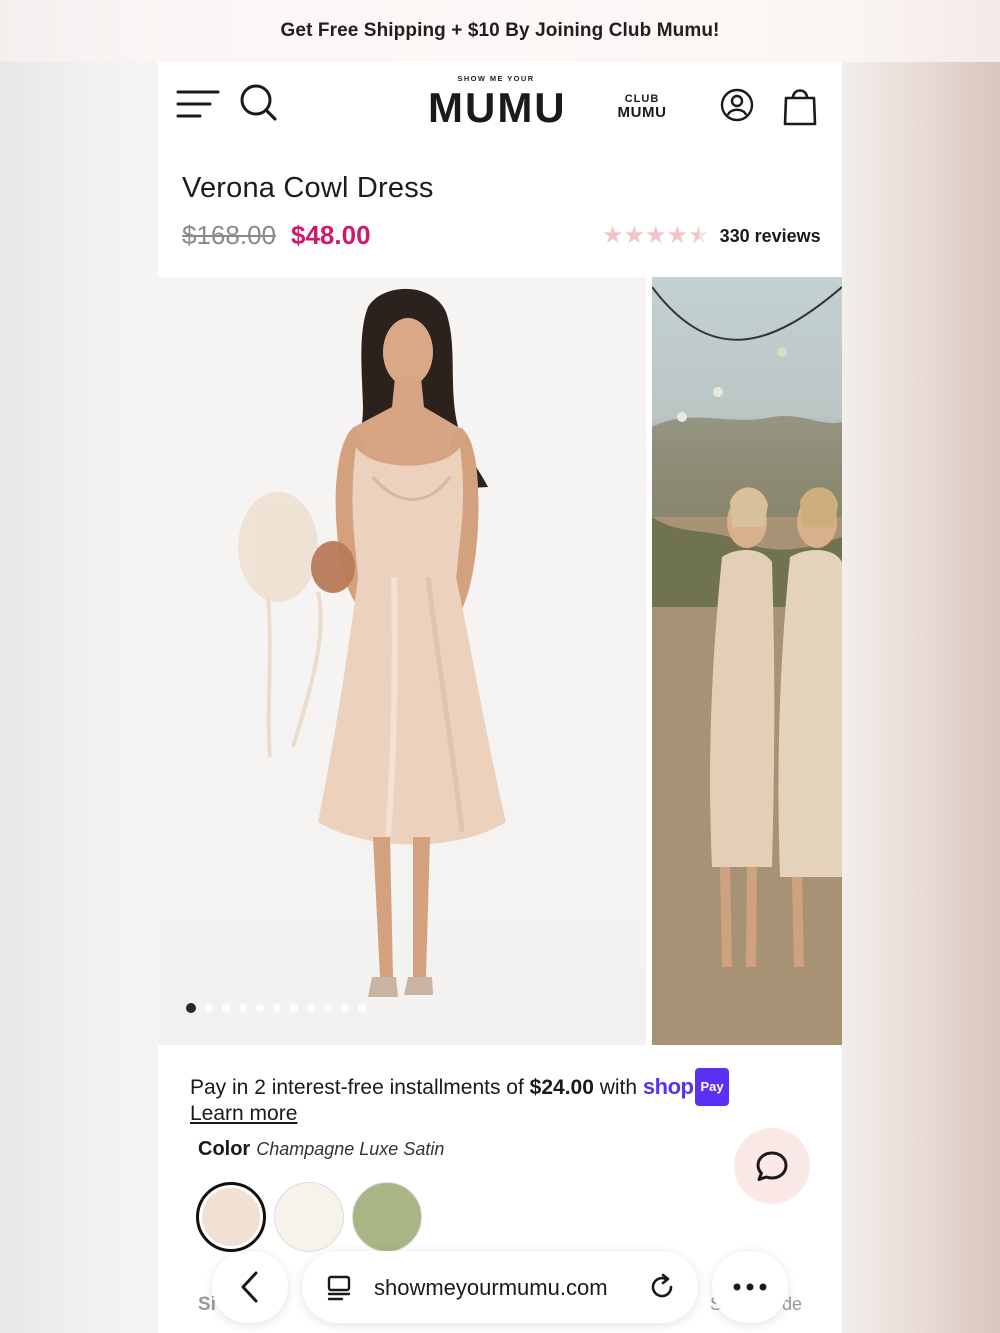 This screenshot has height=1333, width=1000. What do you see at coordinates (737, 105) in the screenshot?
I see `account-icon` at bounding box center [737, 105].